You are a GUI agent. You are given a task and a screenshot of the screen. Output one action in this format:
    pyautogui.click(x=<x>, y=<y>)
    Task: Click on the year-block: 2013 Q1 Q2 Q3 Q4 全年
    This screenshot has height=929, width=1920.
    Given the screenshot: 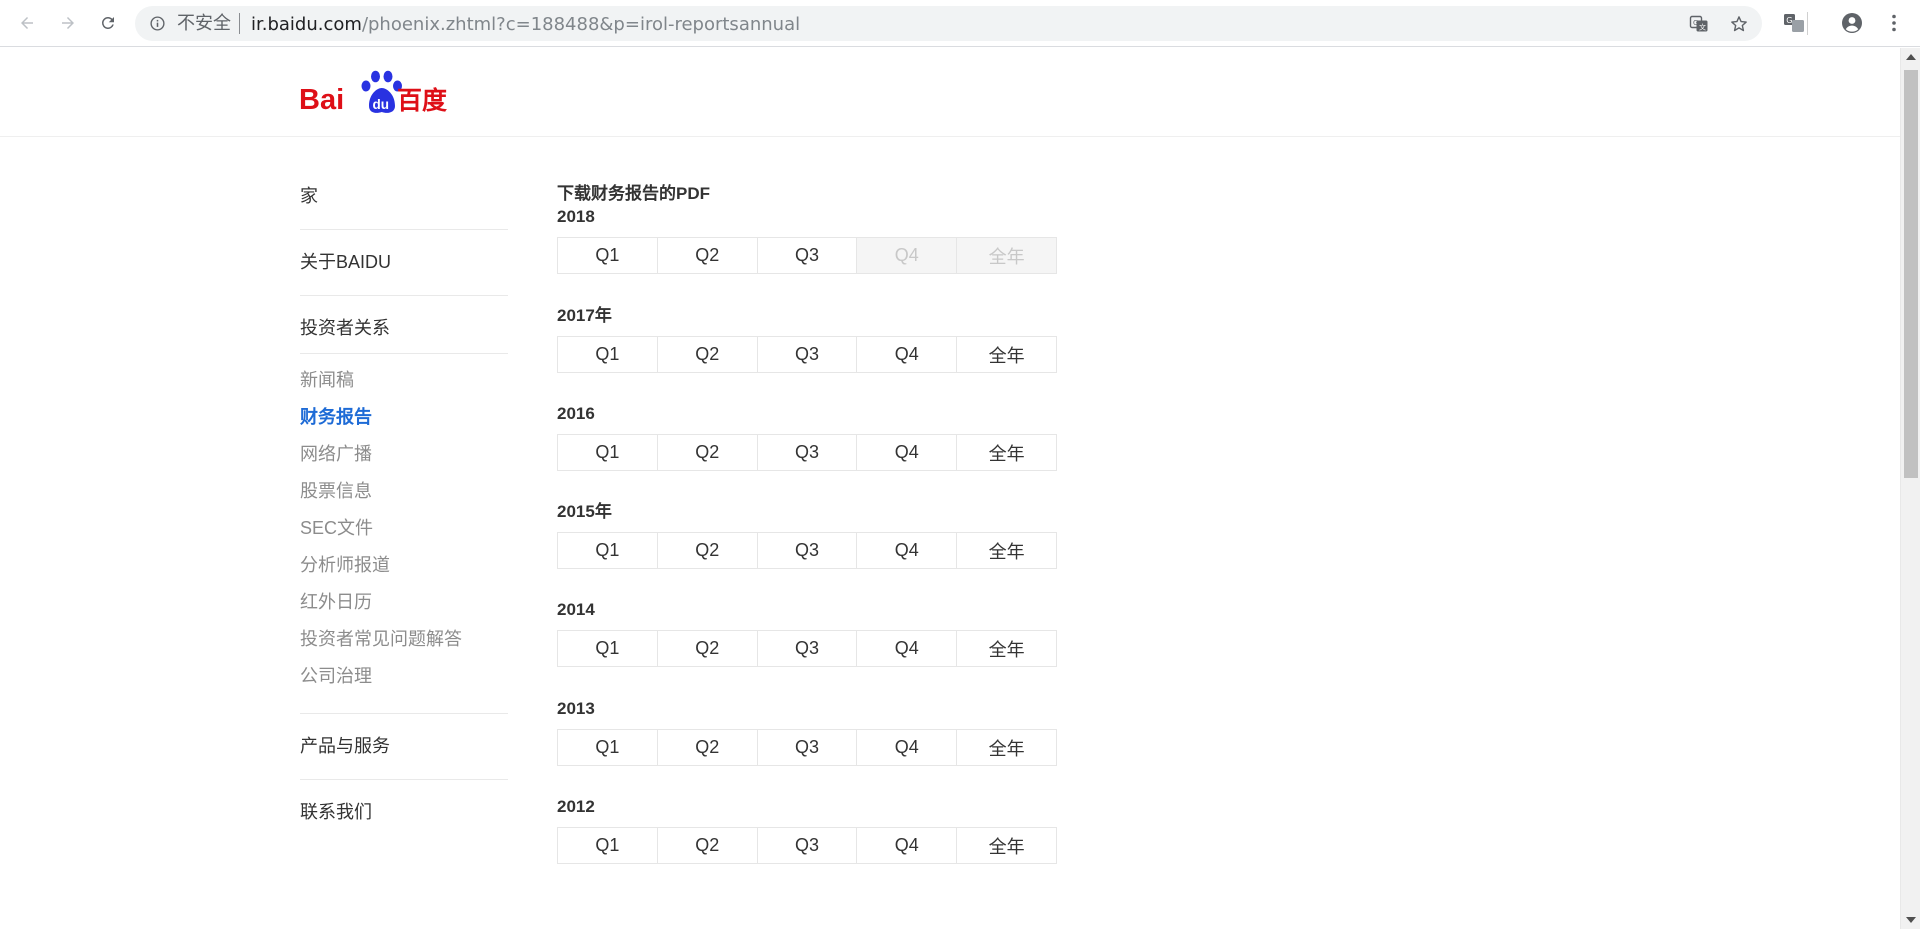 What is the action you would take?
    pyautogui.click(x=807, y=732)
    